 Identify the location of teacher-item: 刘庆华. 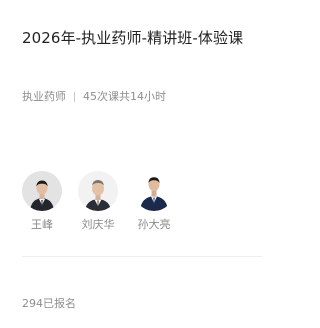
(98, 201).